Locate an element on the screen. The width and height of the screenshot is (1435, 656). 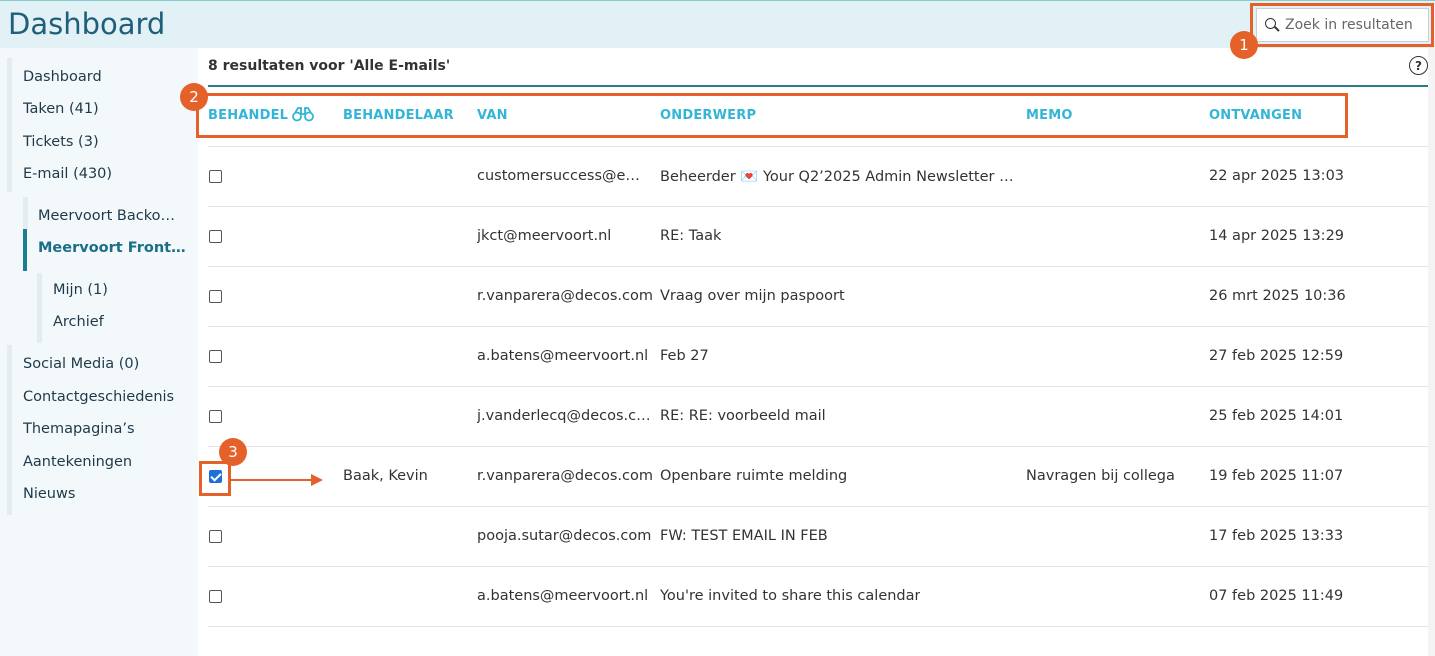
cell-memo: Navragen bij collega is located at coordinates (1100, 476).